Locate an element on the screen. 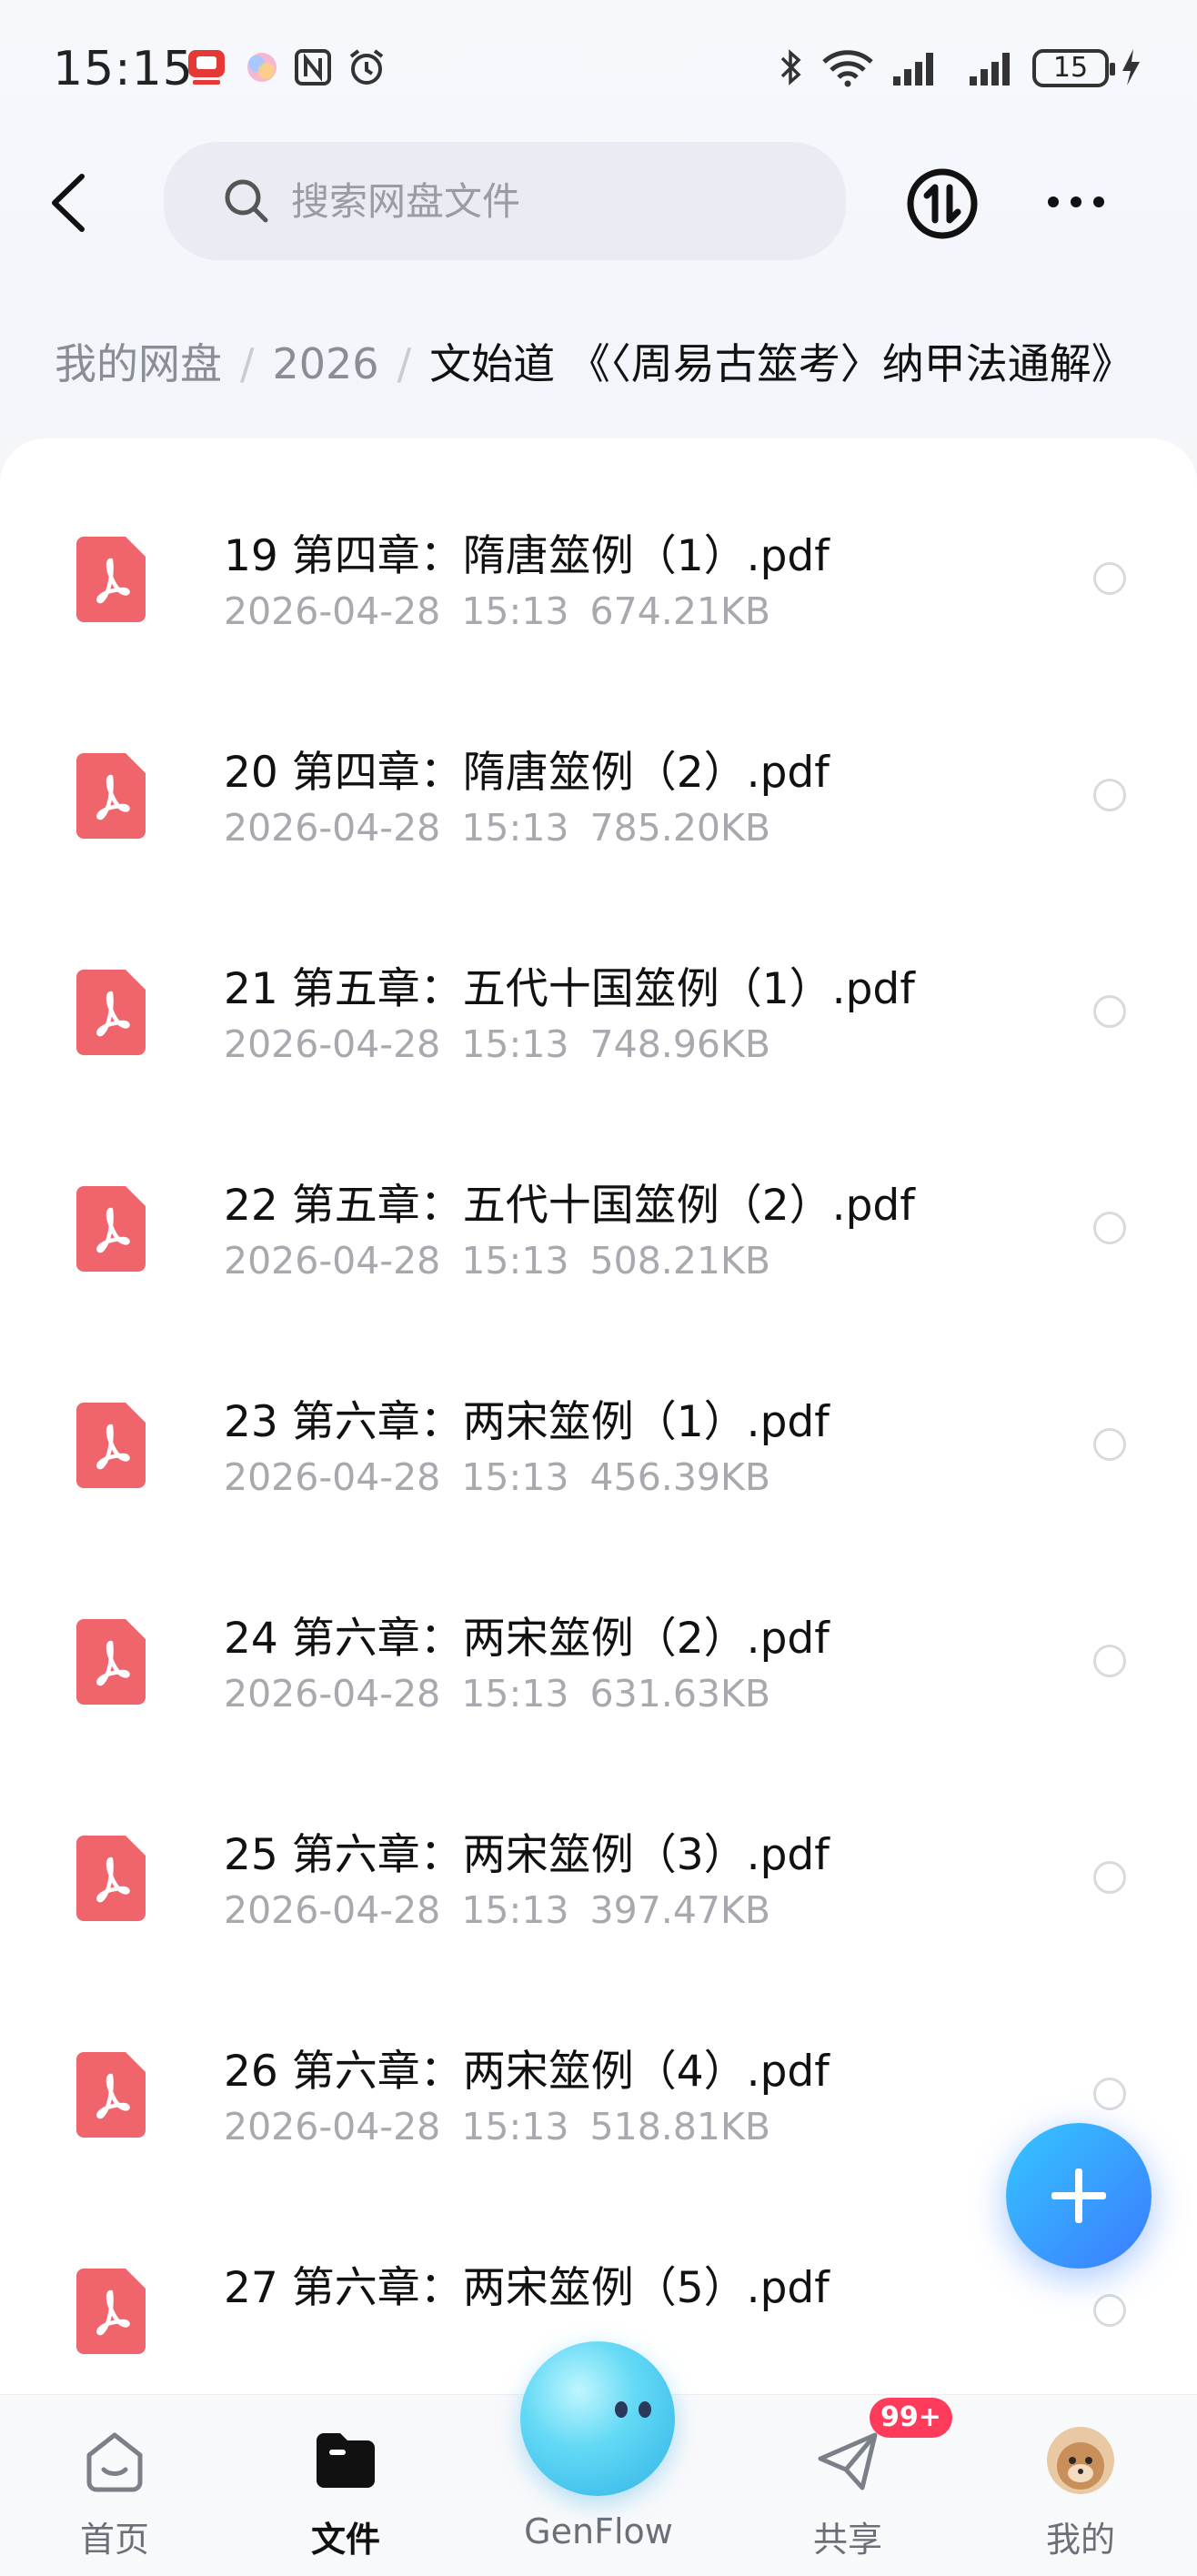  search-bar is located at coordinates (505, 201).